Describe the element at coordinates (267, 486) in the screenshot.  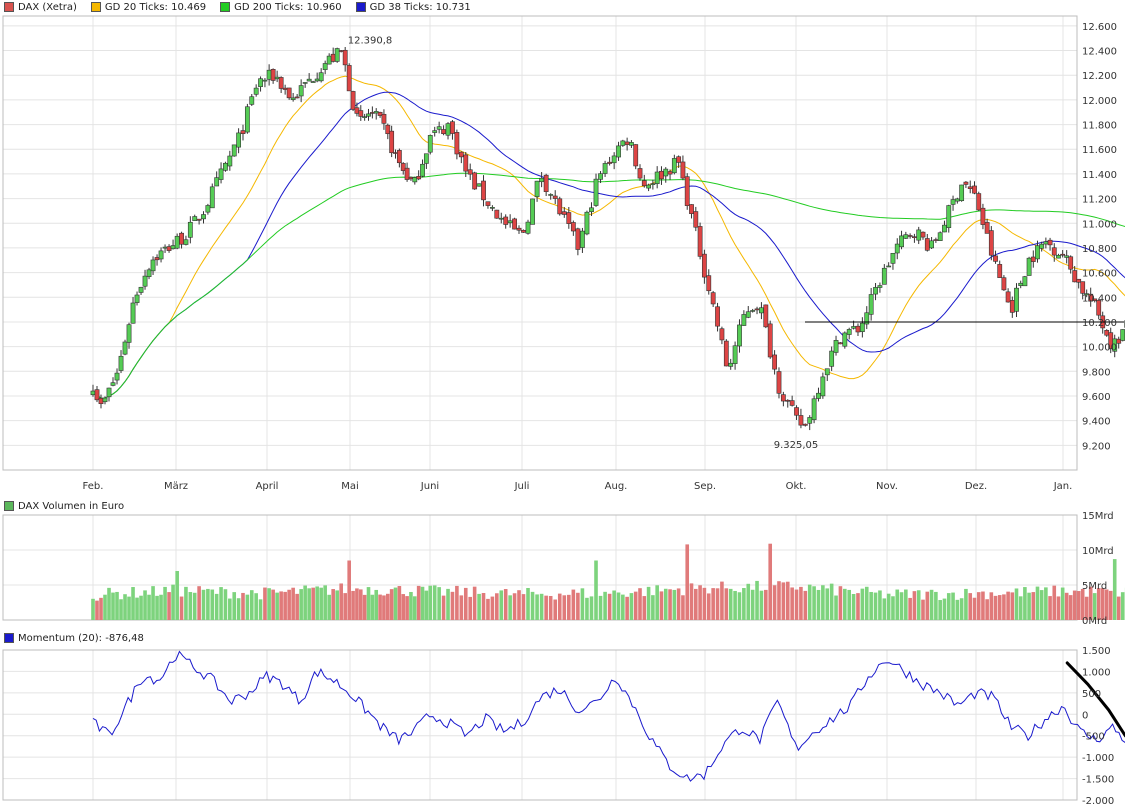
I see `x-tick-label: April` at that location.